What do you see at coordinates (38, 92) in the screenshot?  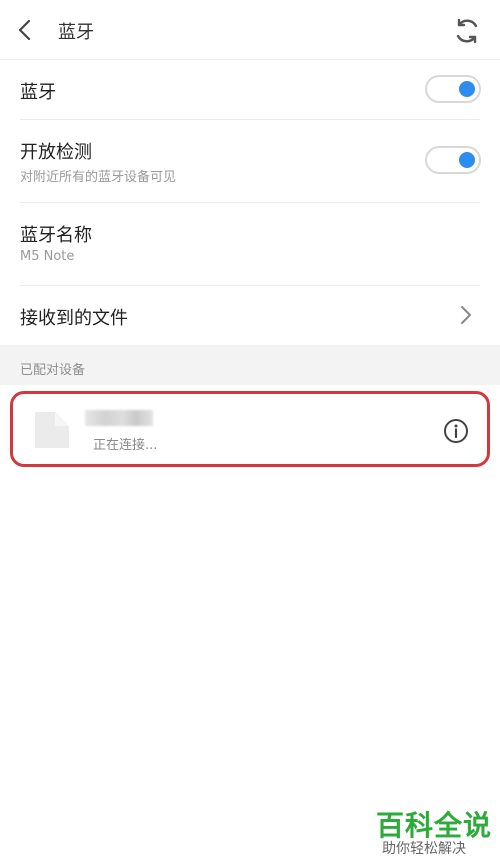 I see `bluetooth-label: 蓝牙` at bounding box center [38, 92].